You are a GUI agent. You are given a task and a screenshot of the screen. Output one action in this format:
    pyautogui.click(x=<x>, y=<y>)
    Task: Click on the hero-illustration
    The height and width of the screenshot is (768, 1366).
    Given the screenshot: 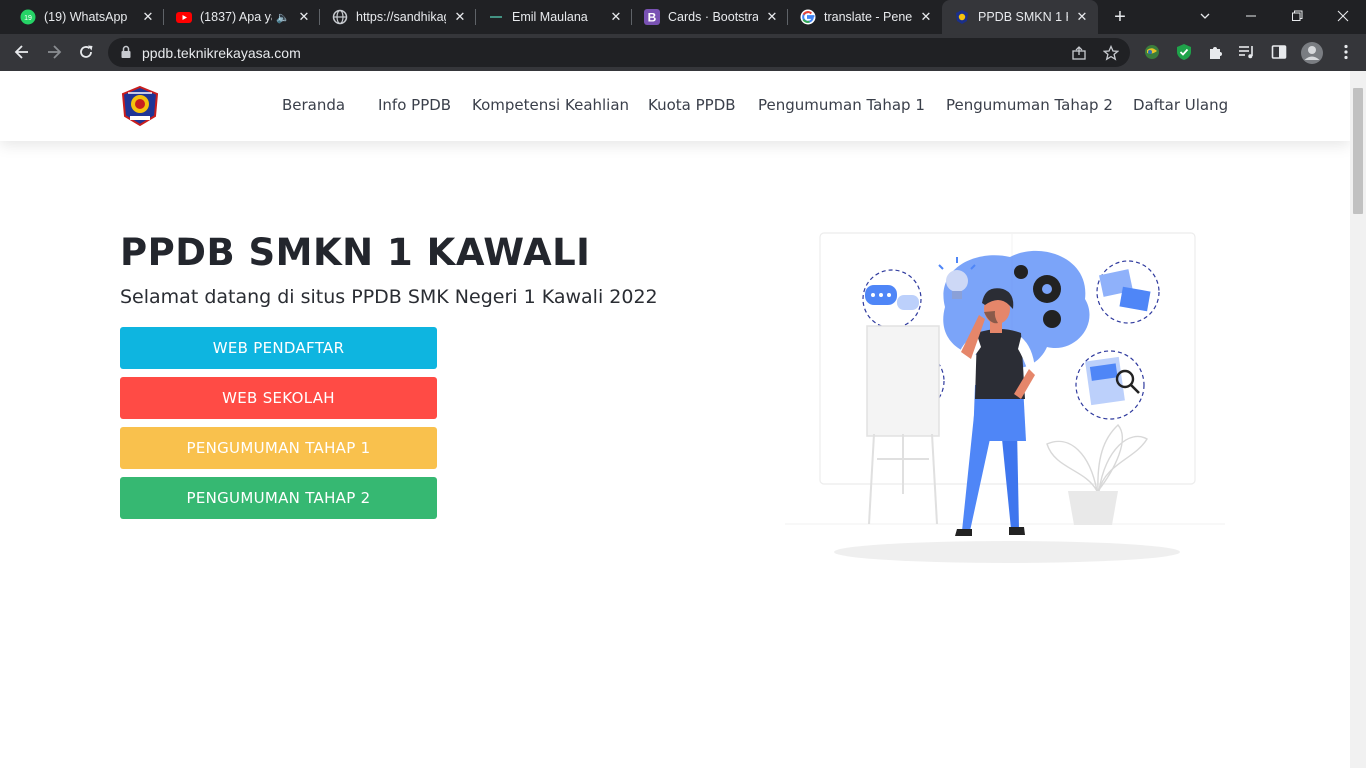 What is the action you would take?
    pyautogui.click(x=1005, y=397)
    